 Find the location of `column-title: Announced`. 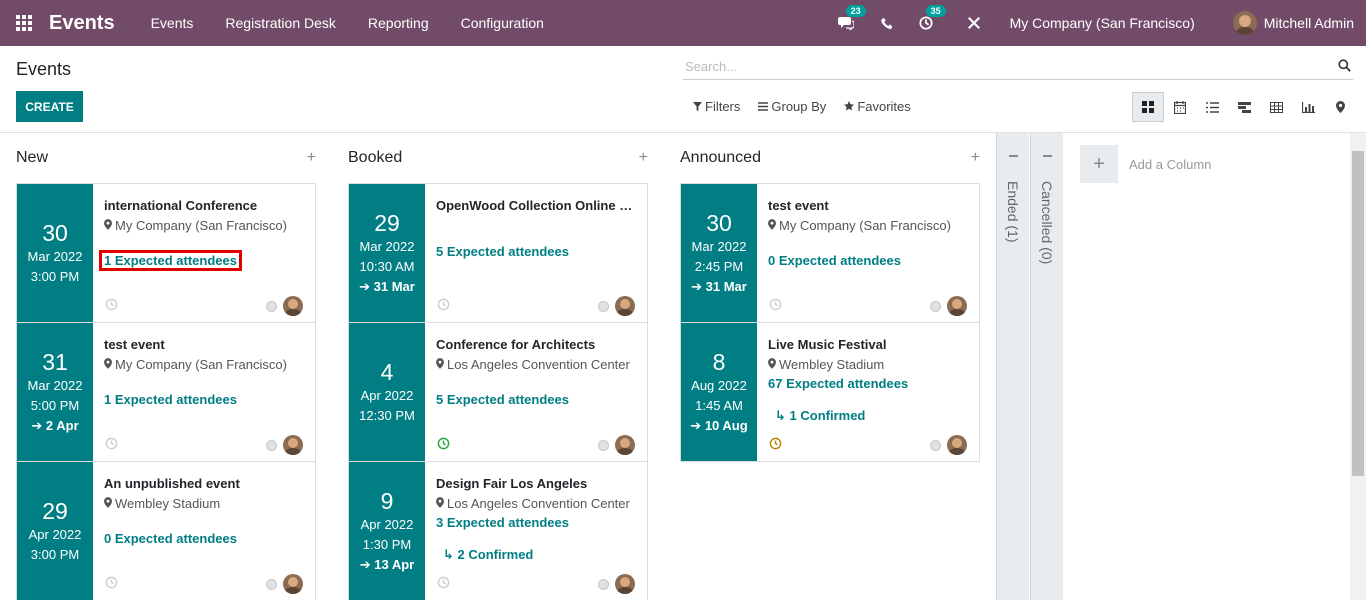

column-title: Announced is located at coordinates (720, 158).